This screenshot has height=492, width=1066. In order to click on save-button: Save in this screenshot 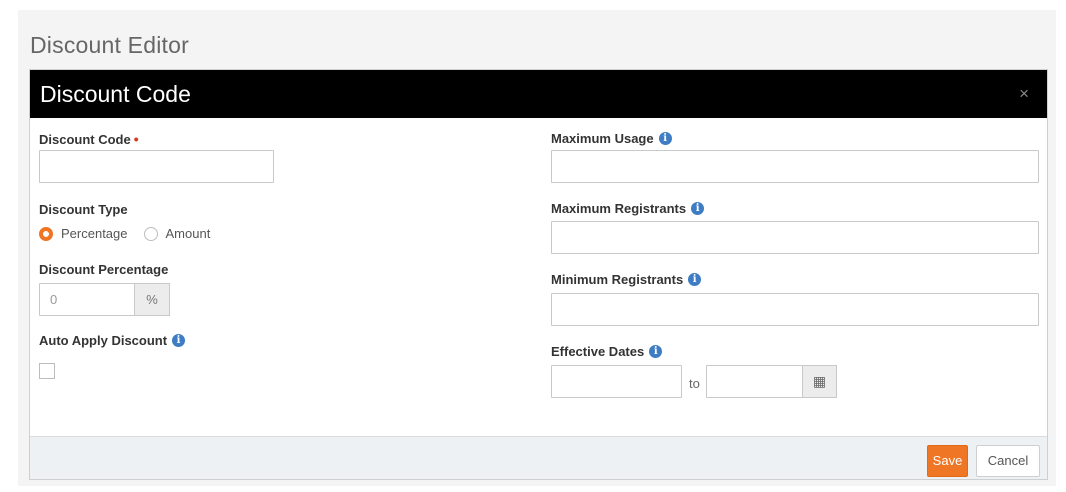, I will do `click(947, 461)`.